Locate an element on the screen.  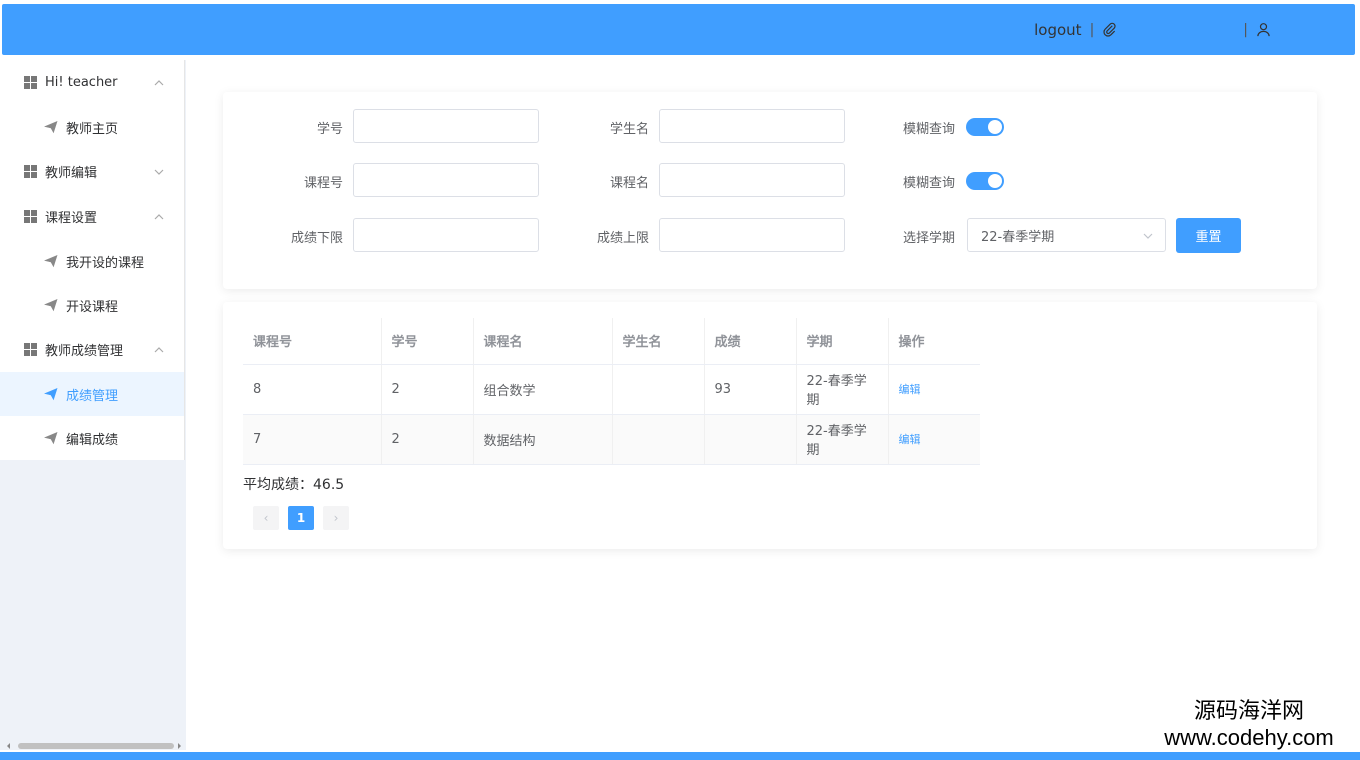
top-bar: logout | | is located at coordinates (678, 29).